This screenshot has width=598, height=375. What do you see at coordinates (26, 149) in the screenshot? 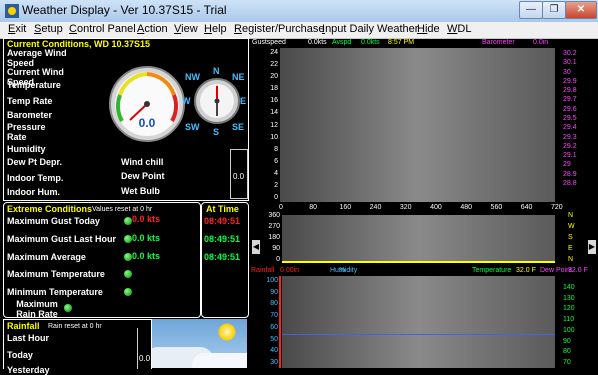
I see `humidity-label: Humidity` at bounding box center [26, 149].